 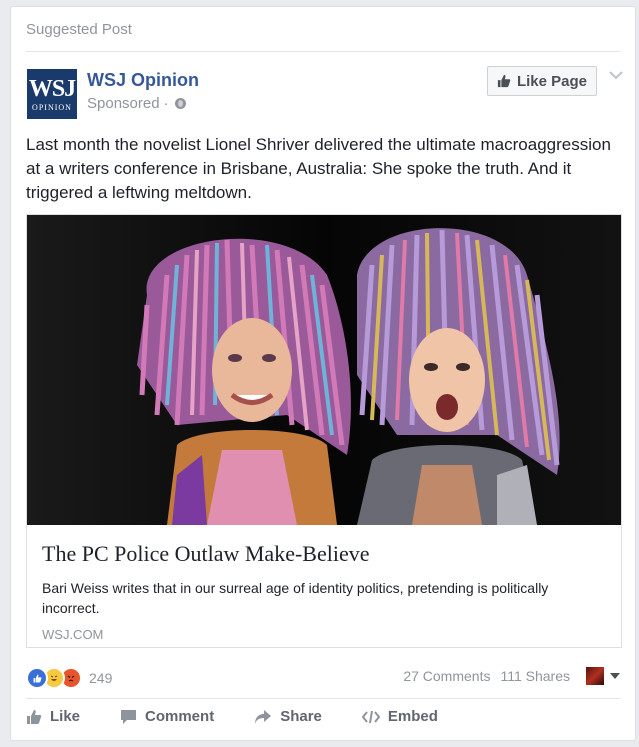 What do you see at coordinates (205, 554) in the screenshot?
I see `link-title: The PC Police Outlaw Make-Believe` at bounding box center [205, 554].